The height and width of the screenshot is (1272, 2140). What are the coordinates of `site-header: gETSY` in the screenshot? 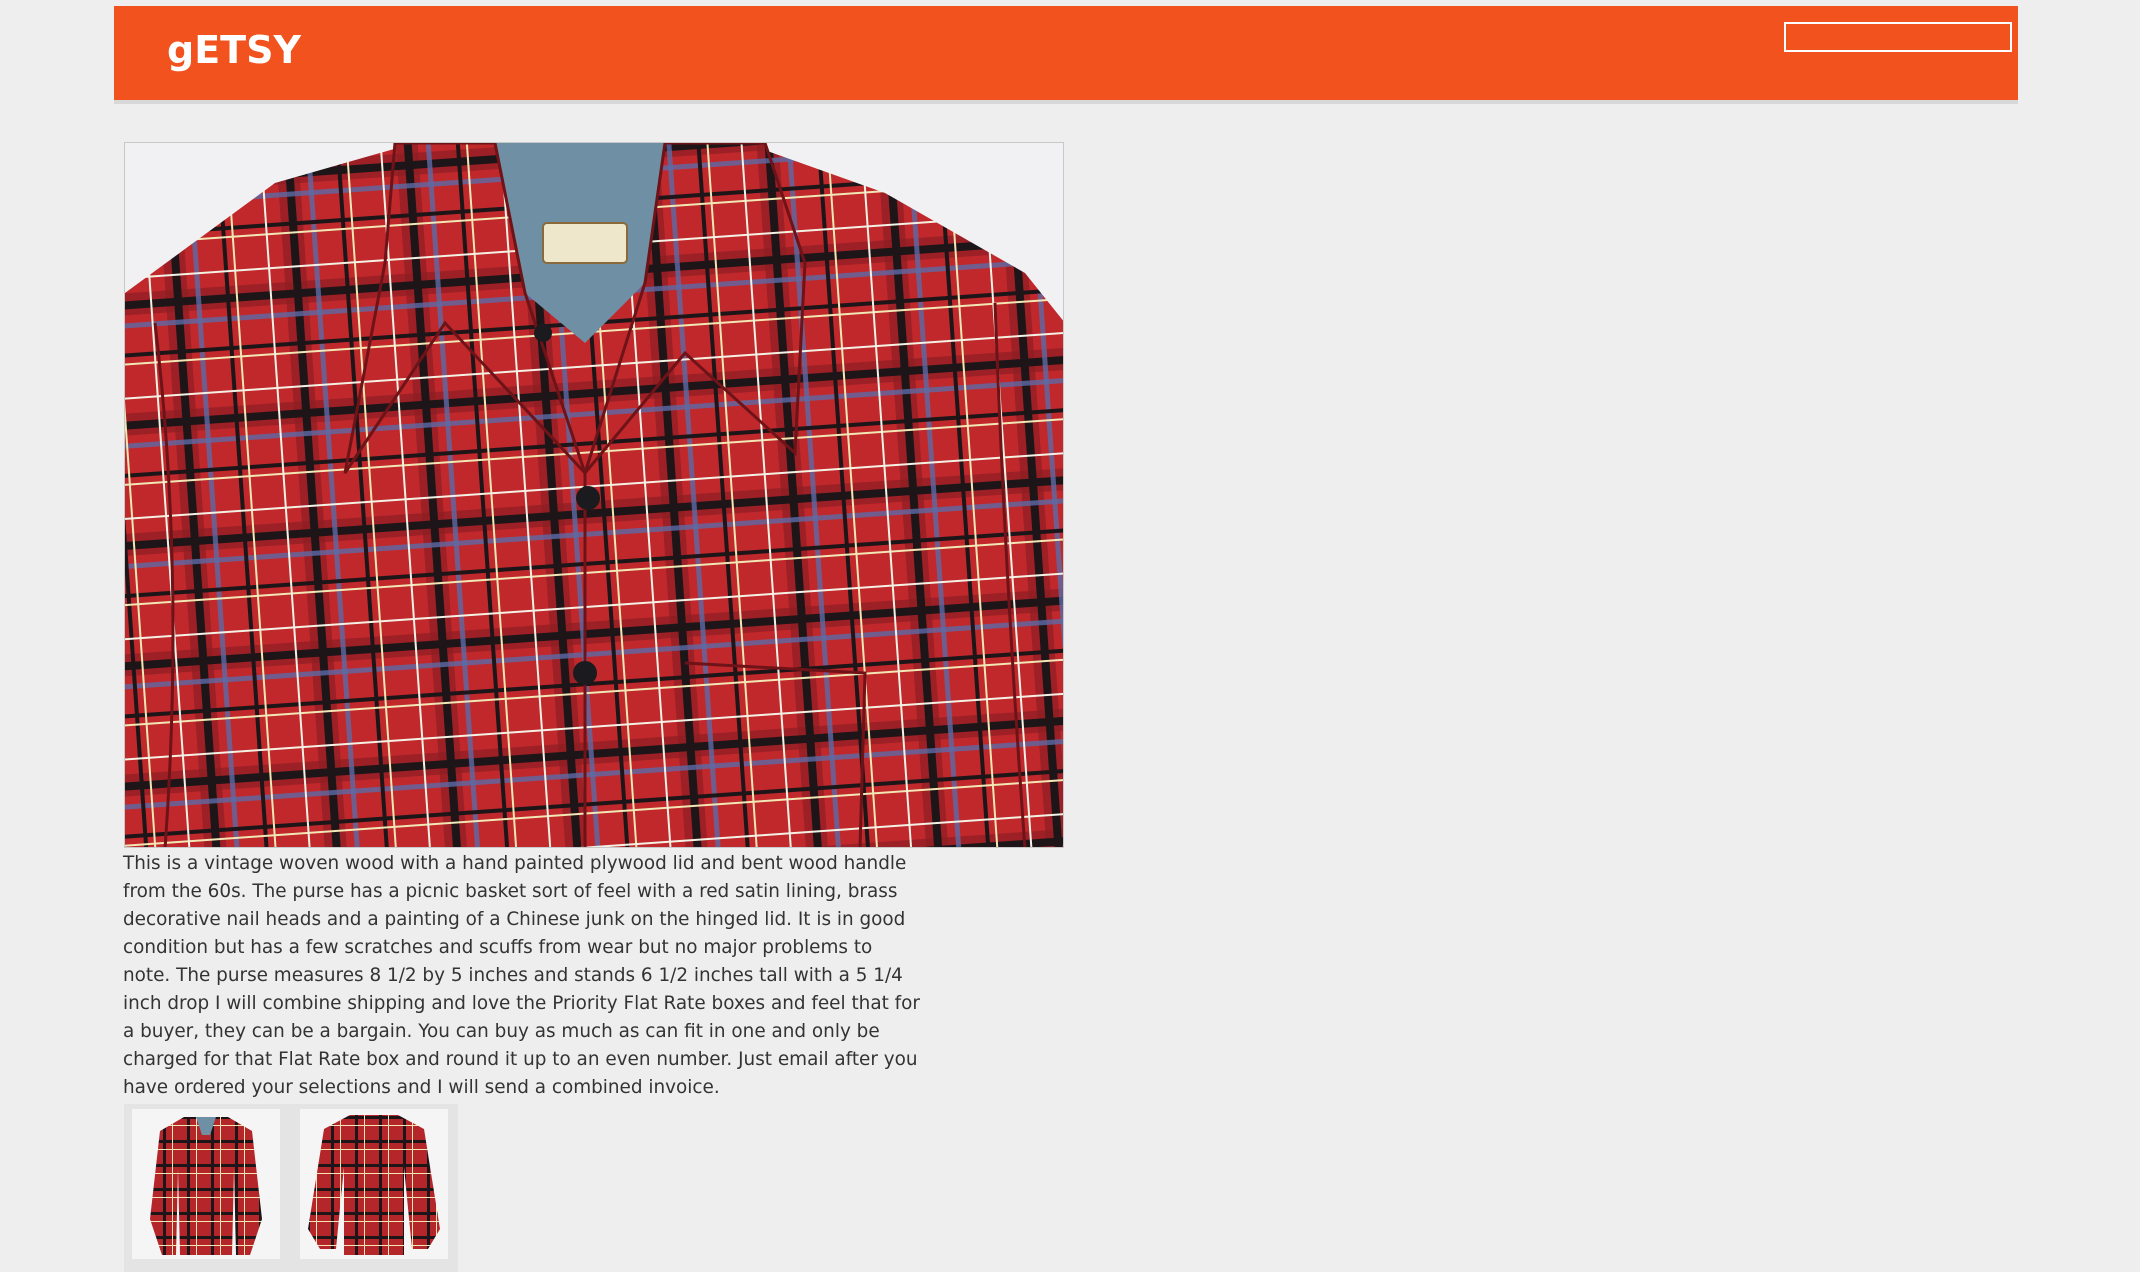 It's located at (1066, 55).